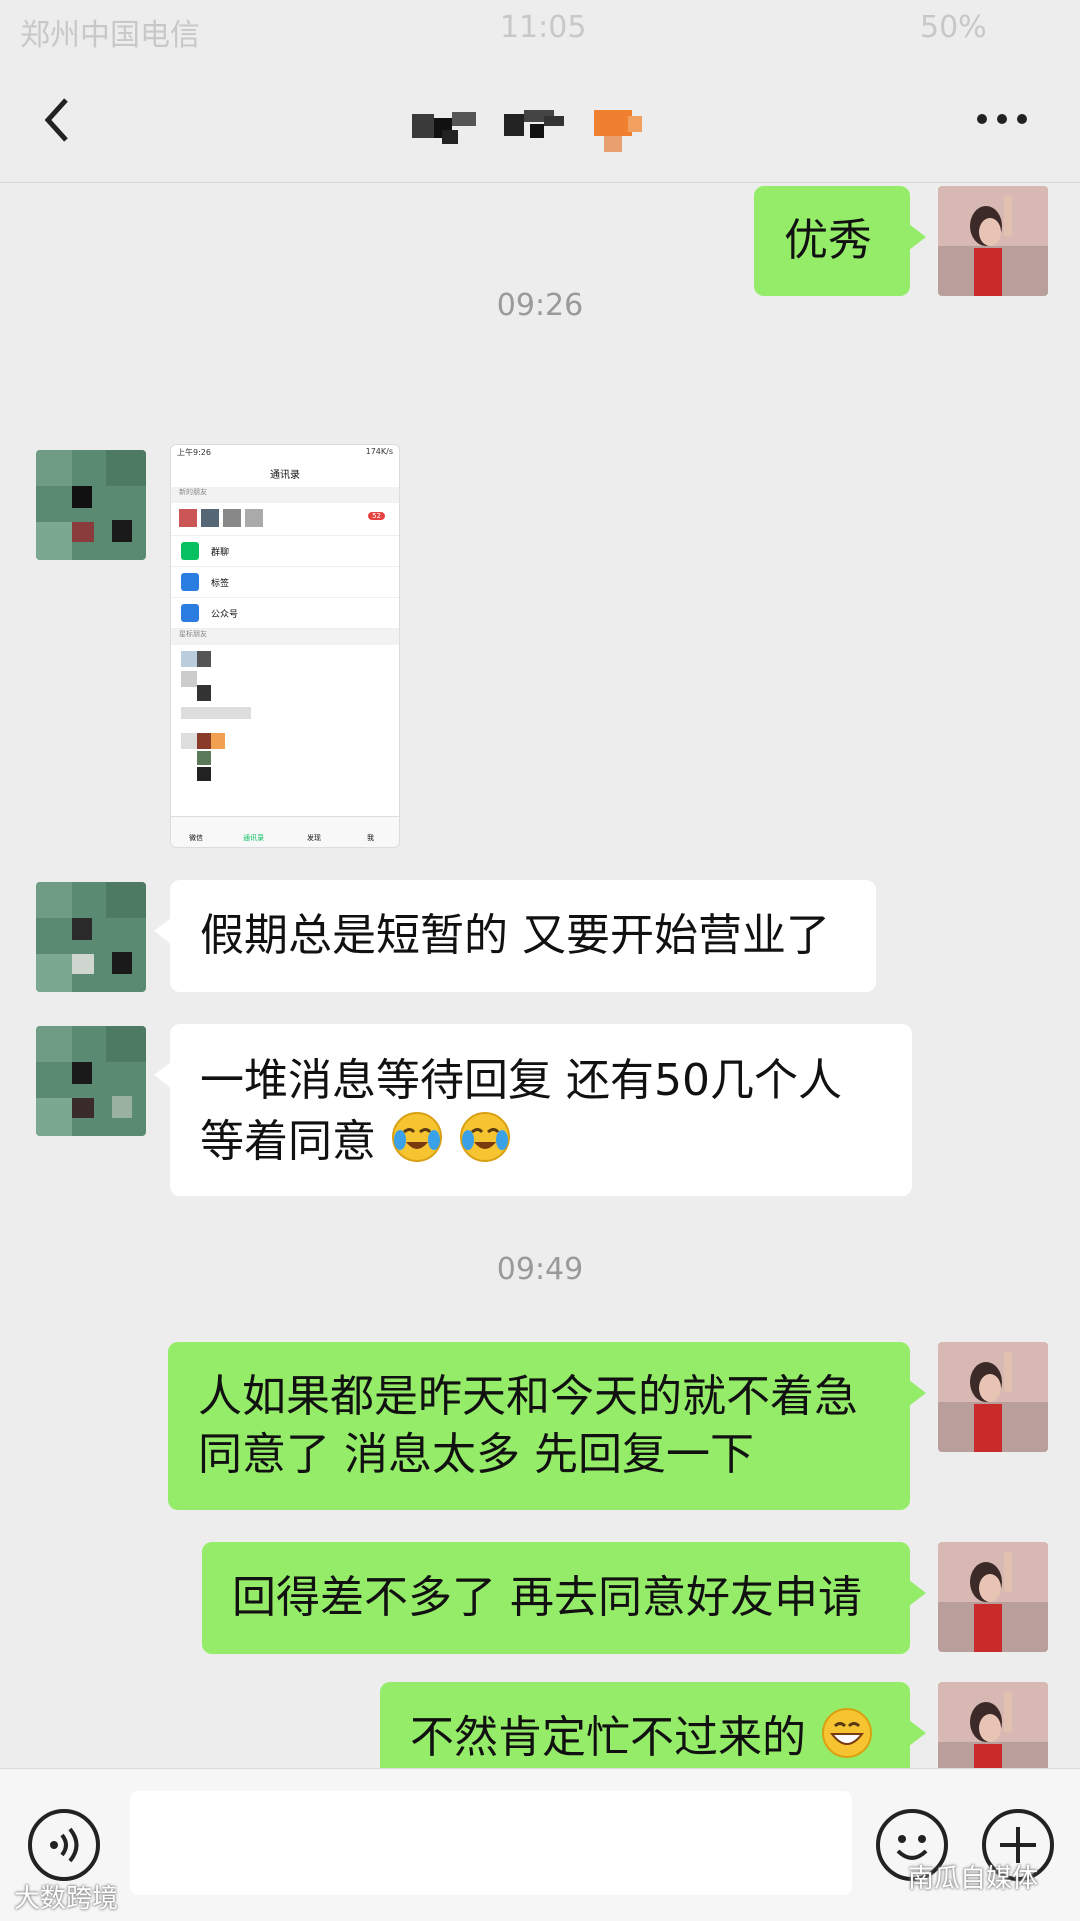 The image size is (1080, 1921). What do you see at coordinates (547, 1597) in the screenshot?
I see `message-text: 回得差不多了 再去同意好友申请` at bounding box center [547, 1597].